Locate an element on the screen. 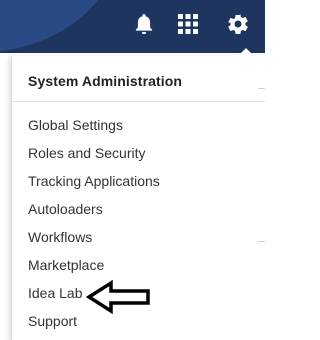 The height and width of the screenshot is (340, 320). apps-grid-icon is located at coordinates (188, 24).